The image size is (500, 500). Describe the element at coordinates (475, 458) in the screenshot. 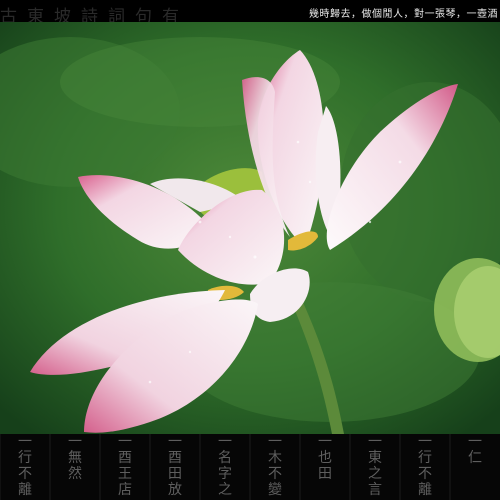

I see `calligraphy-character: 仁` at that location.